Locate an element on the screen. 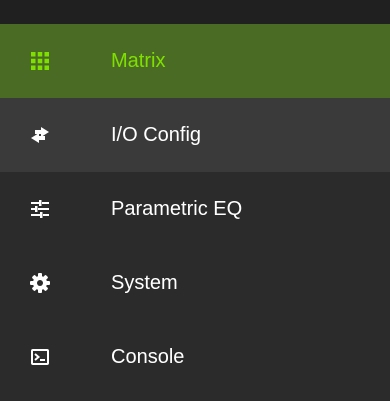  sidebar-item-label: Console is located at coordinates (148, 357).